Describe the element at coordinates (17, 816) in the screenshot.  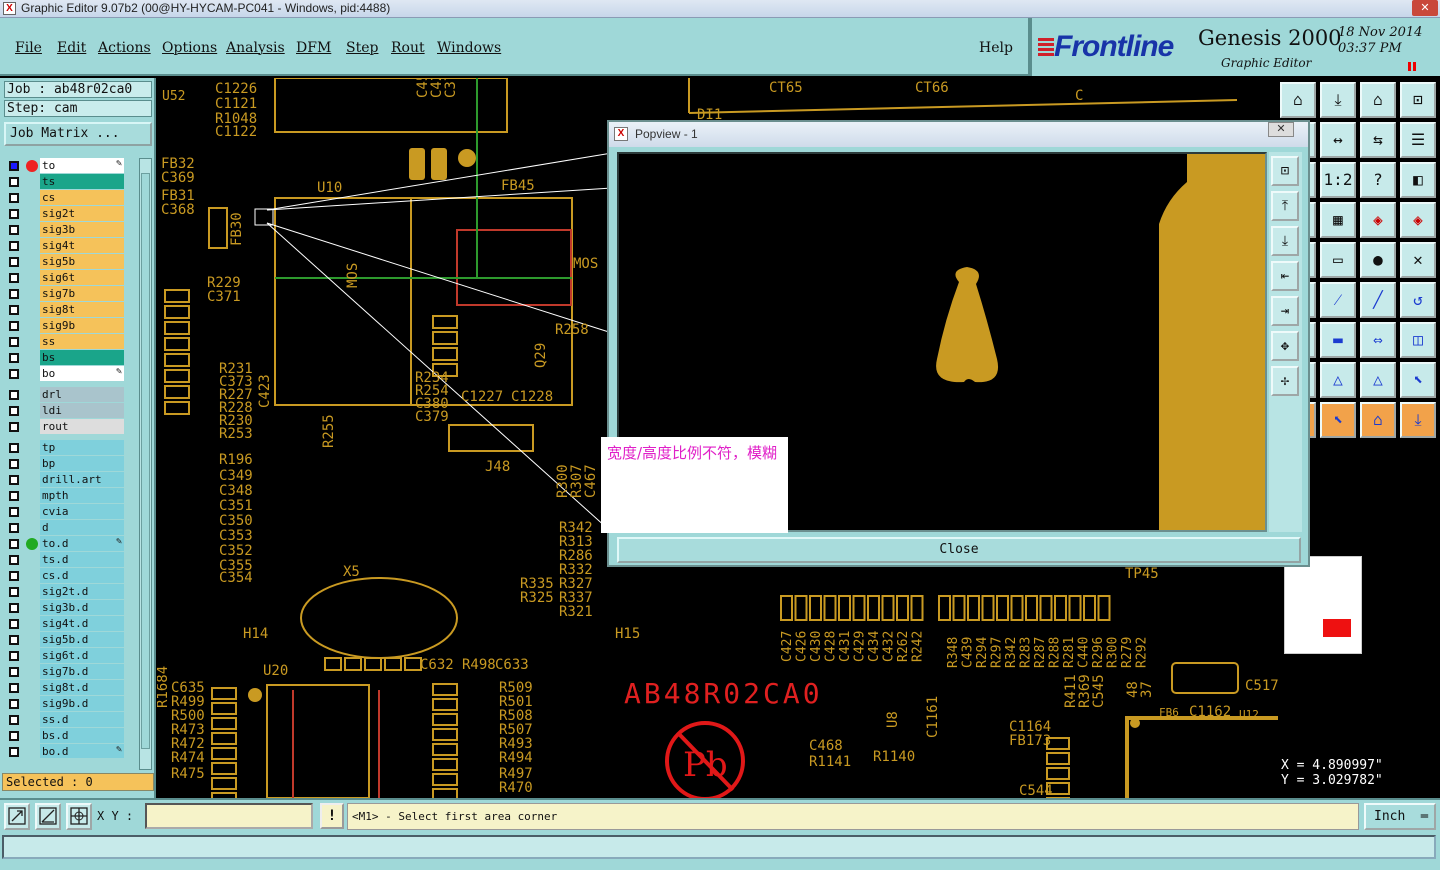
I see `zoom-area-icon` at that location.